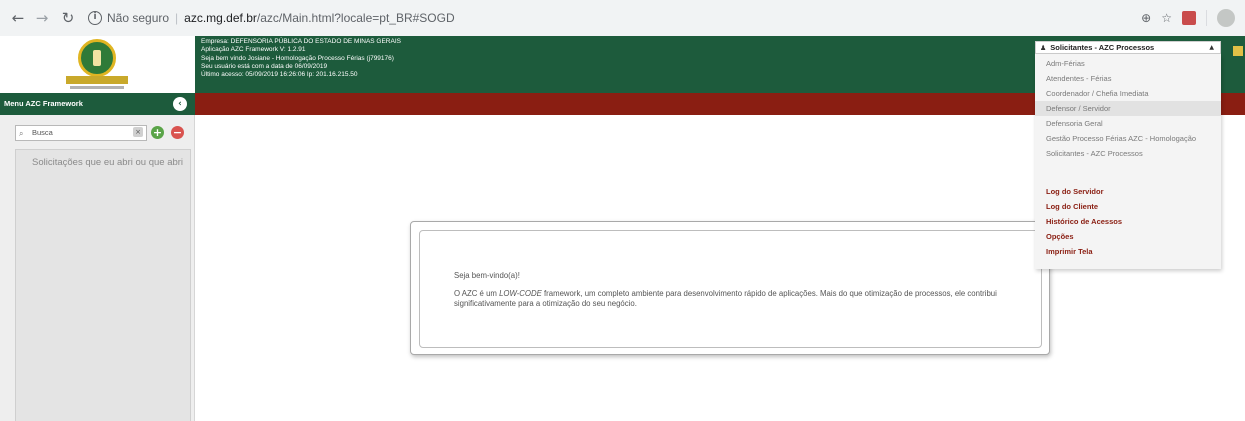  Describe the element at coordinates (1128, 78) in the screenshot. I see `profile-option: Atendentes - Férias` at that location.